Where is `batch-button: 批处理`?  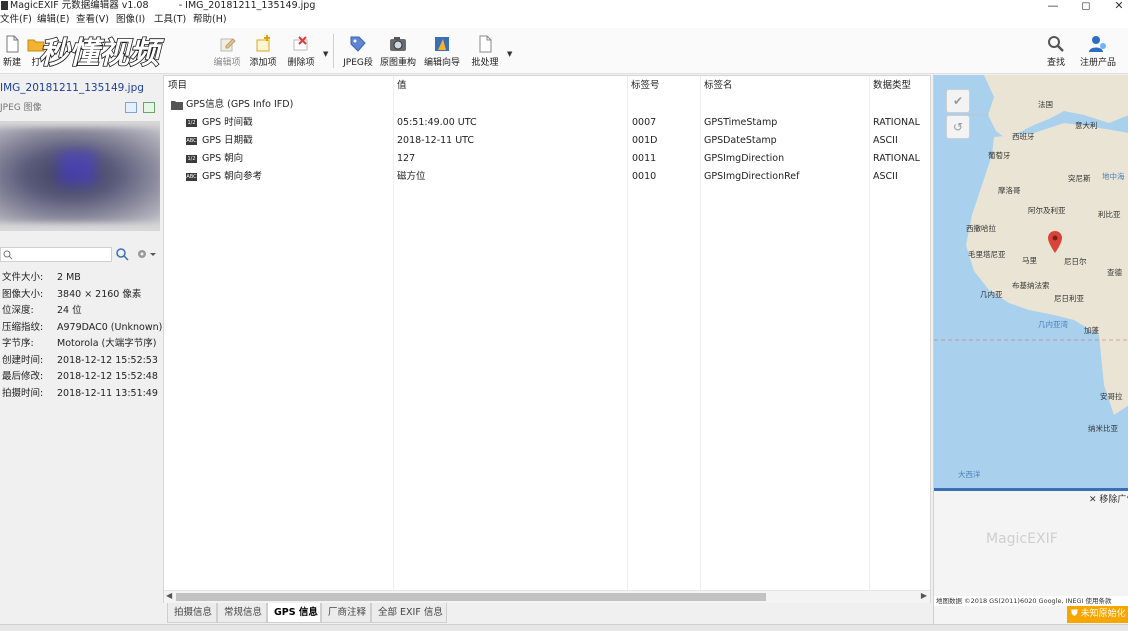 batch-button: 批处理 is located at coordinates (485, 53).